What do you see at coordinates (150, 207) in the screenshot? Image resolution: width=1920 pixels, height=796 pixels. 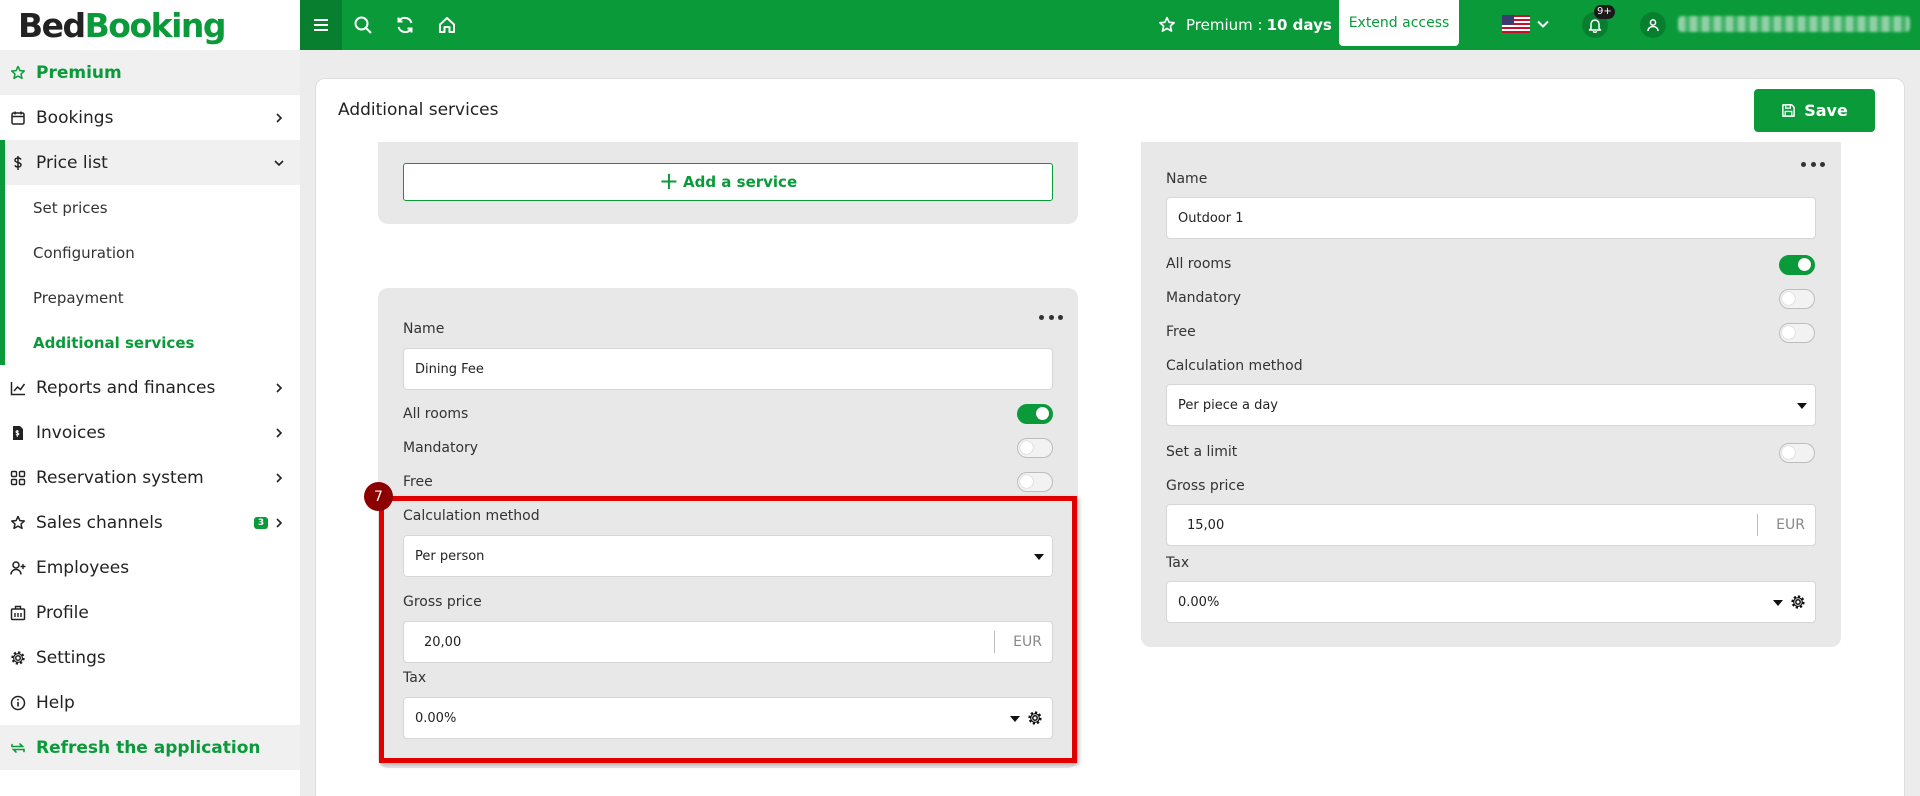 I see `sidebar-subitem-set-prices: Set prices` at bounding box center [150, 207].